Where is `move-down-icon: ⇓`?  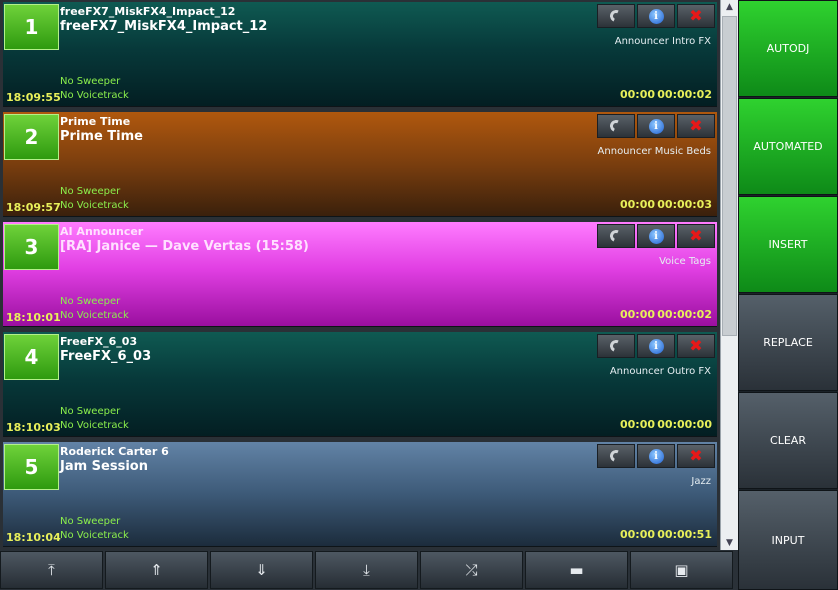 move-down-icon: ⇓ is located at coordinates (261, 569).